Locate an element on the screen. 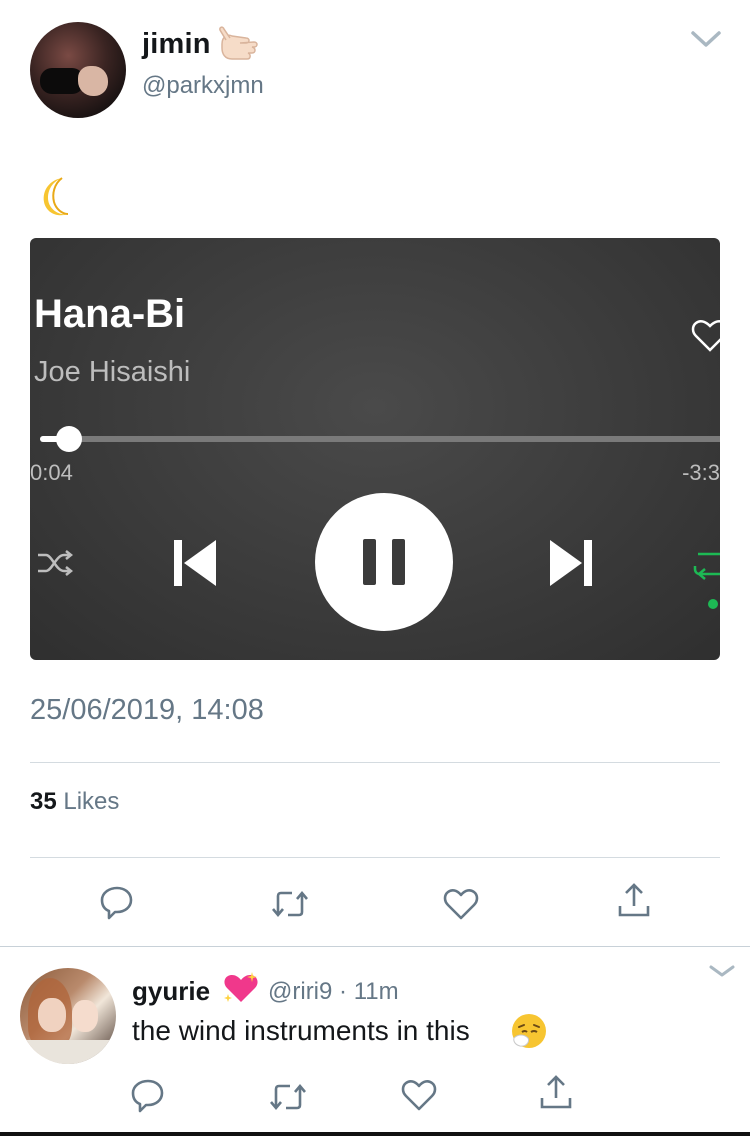 The image size is (750, 1136). likes-count: 35 is located at coordinates (43, 801).